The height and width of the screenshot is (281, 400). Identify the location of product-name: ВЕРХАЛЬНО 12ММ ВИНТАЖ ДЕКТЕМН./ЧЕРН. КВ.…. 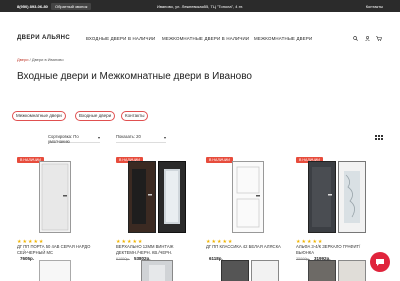
(156, 249).